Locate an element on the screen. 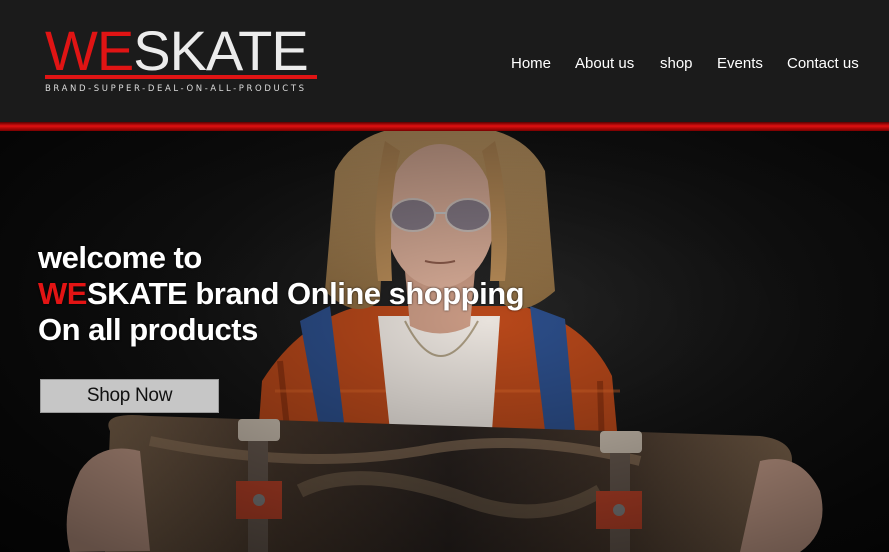 This screenshot has width=889, height=552. hero-products-line: On all products is located at coordinates (148, 329).